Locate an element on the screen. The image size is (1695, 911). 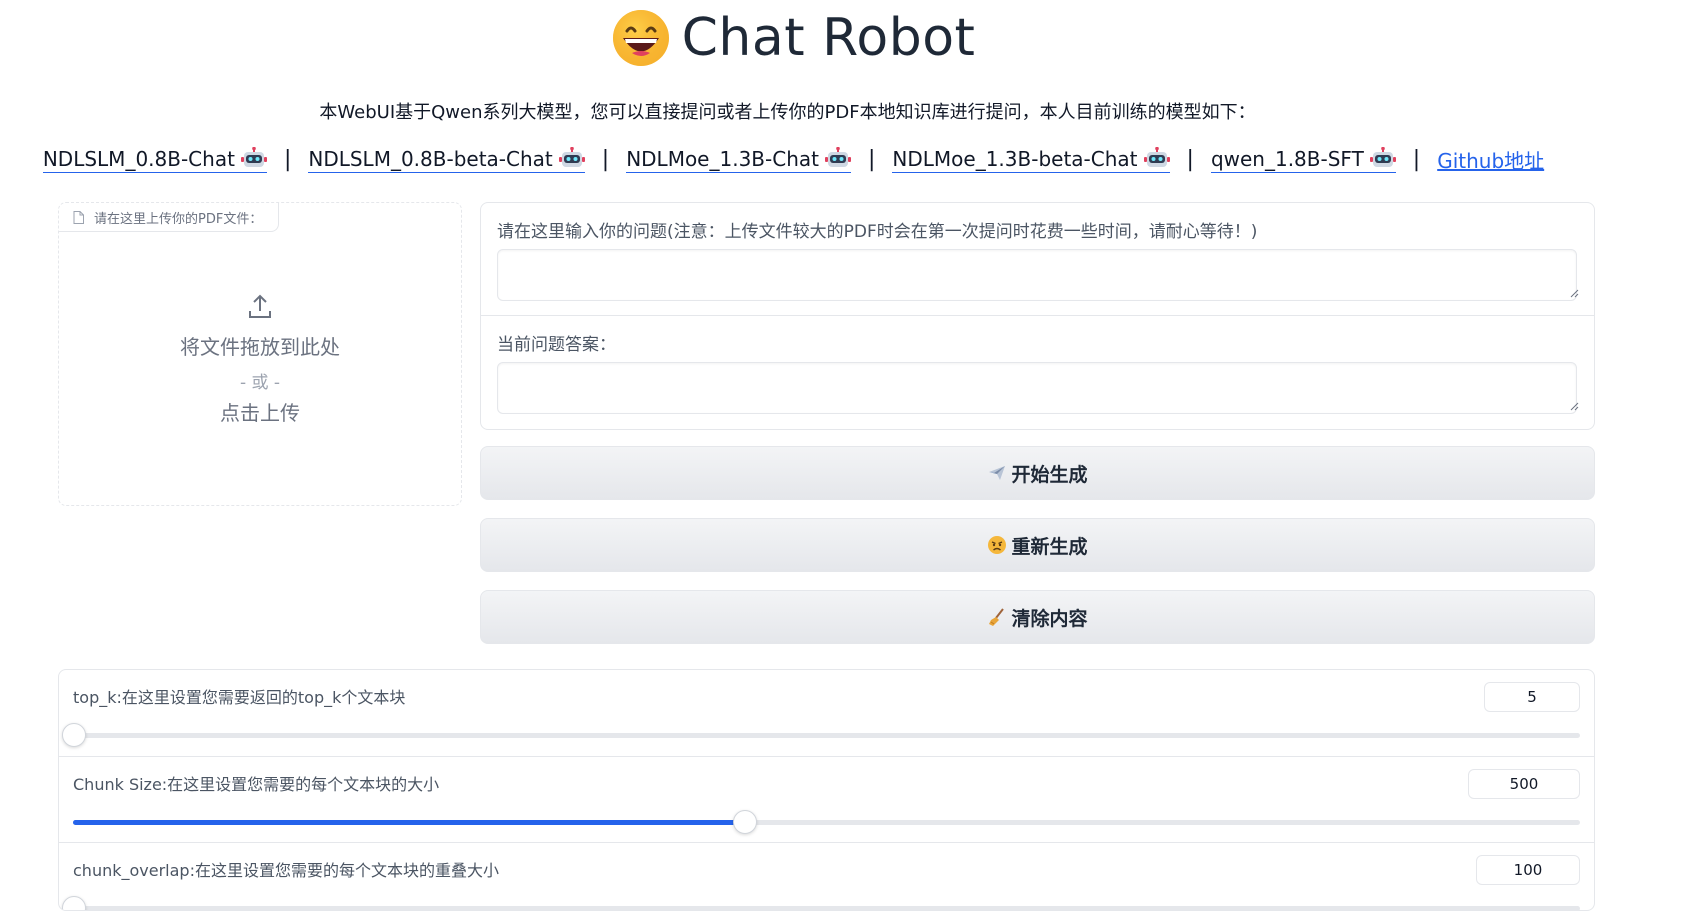
grinning-face-icon is located at coordinates (640, 38).